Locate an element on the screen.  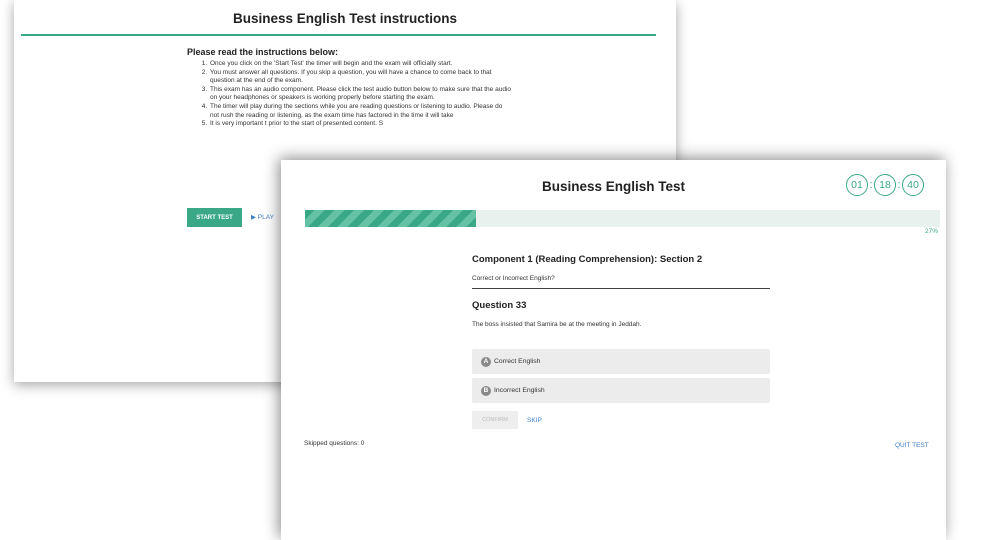
answer-option-correct: A Correct English is located at coordinates (621, 361).